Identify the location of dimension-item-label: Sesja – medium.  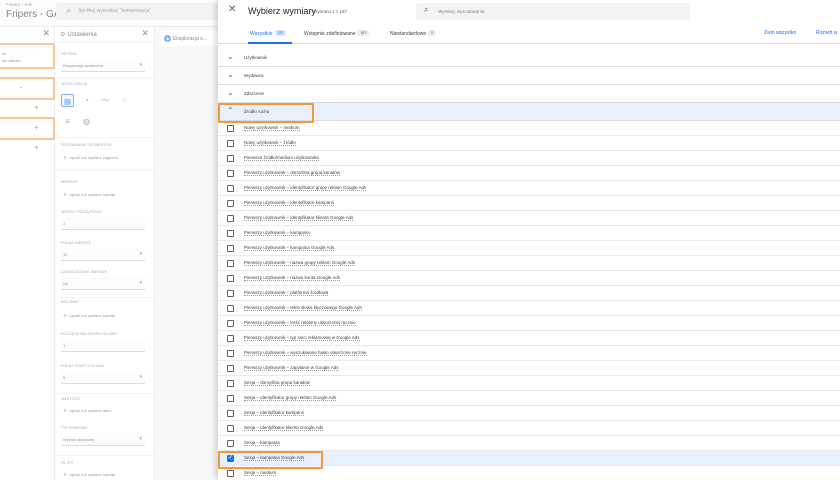
(260, 473).